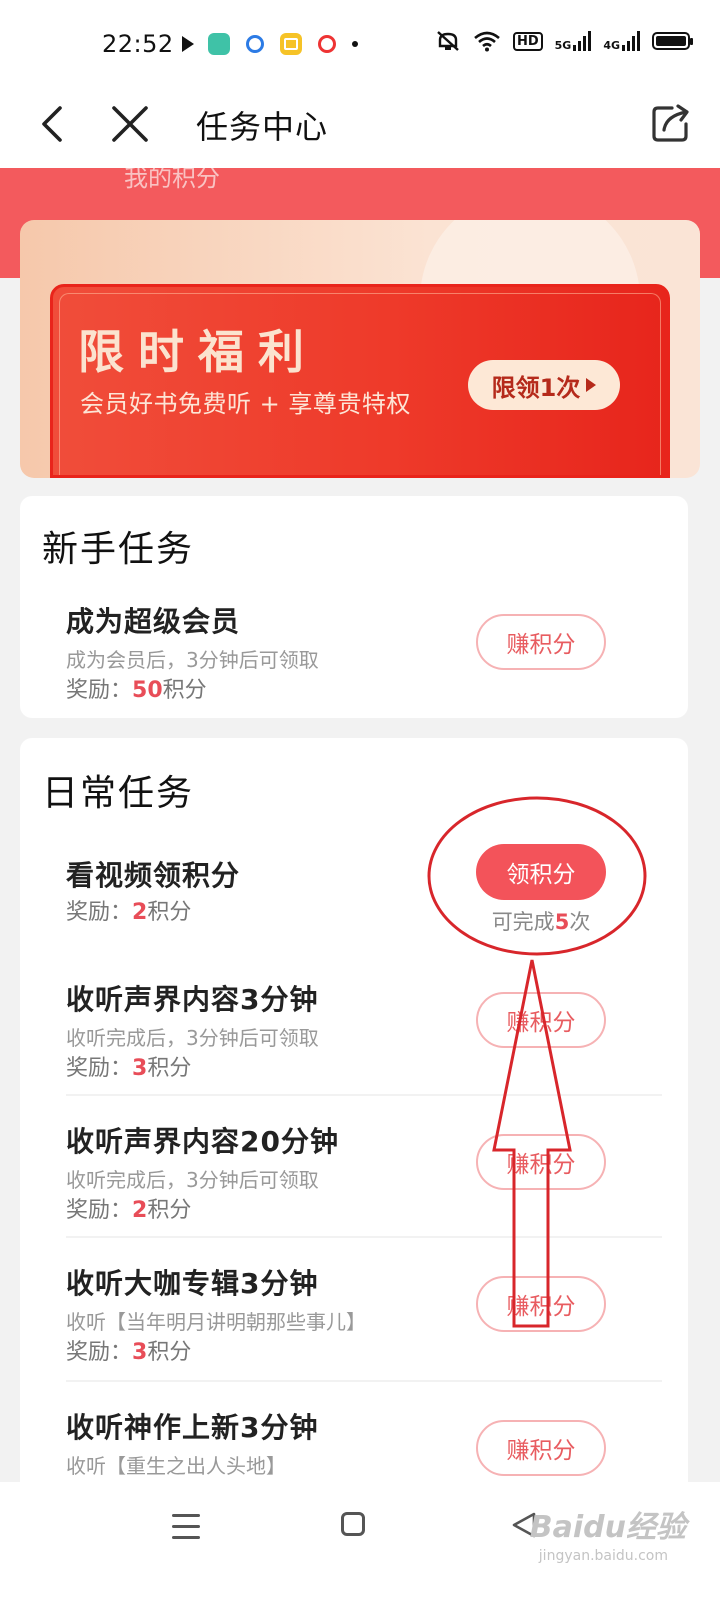 This screenshot has height=1600, width=720. What do you see at coordinates (355, 44) in the screenshot?
I see `more-notifications-dot` at bounding box center [355, 44].